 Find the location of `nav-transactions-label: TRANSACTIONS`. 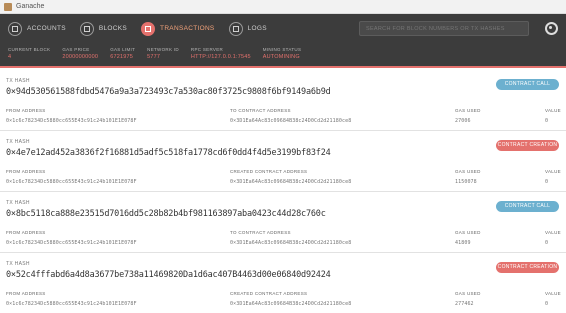

nav-transactions-label: TRANSACTIONS is located at coordinates (187, 28).